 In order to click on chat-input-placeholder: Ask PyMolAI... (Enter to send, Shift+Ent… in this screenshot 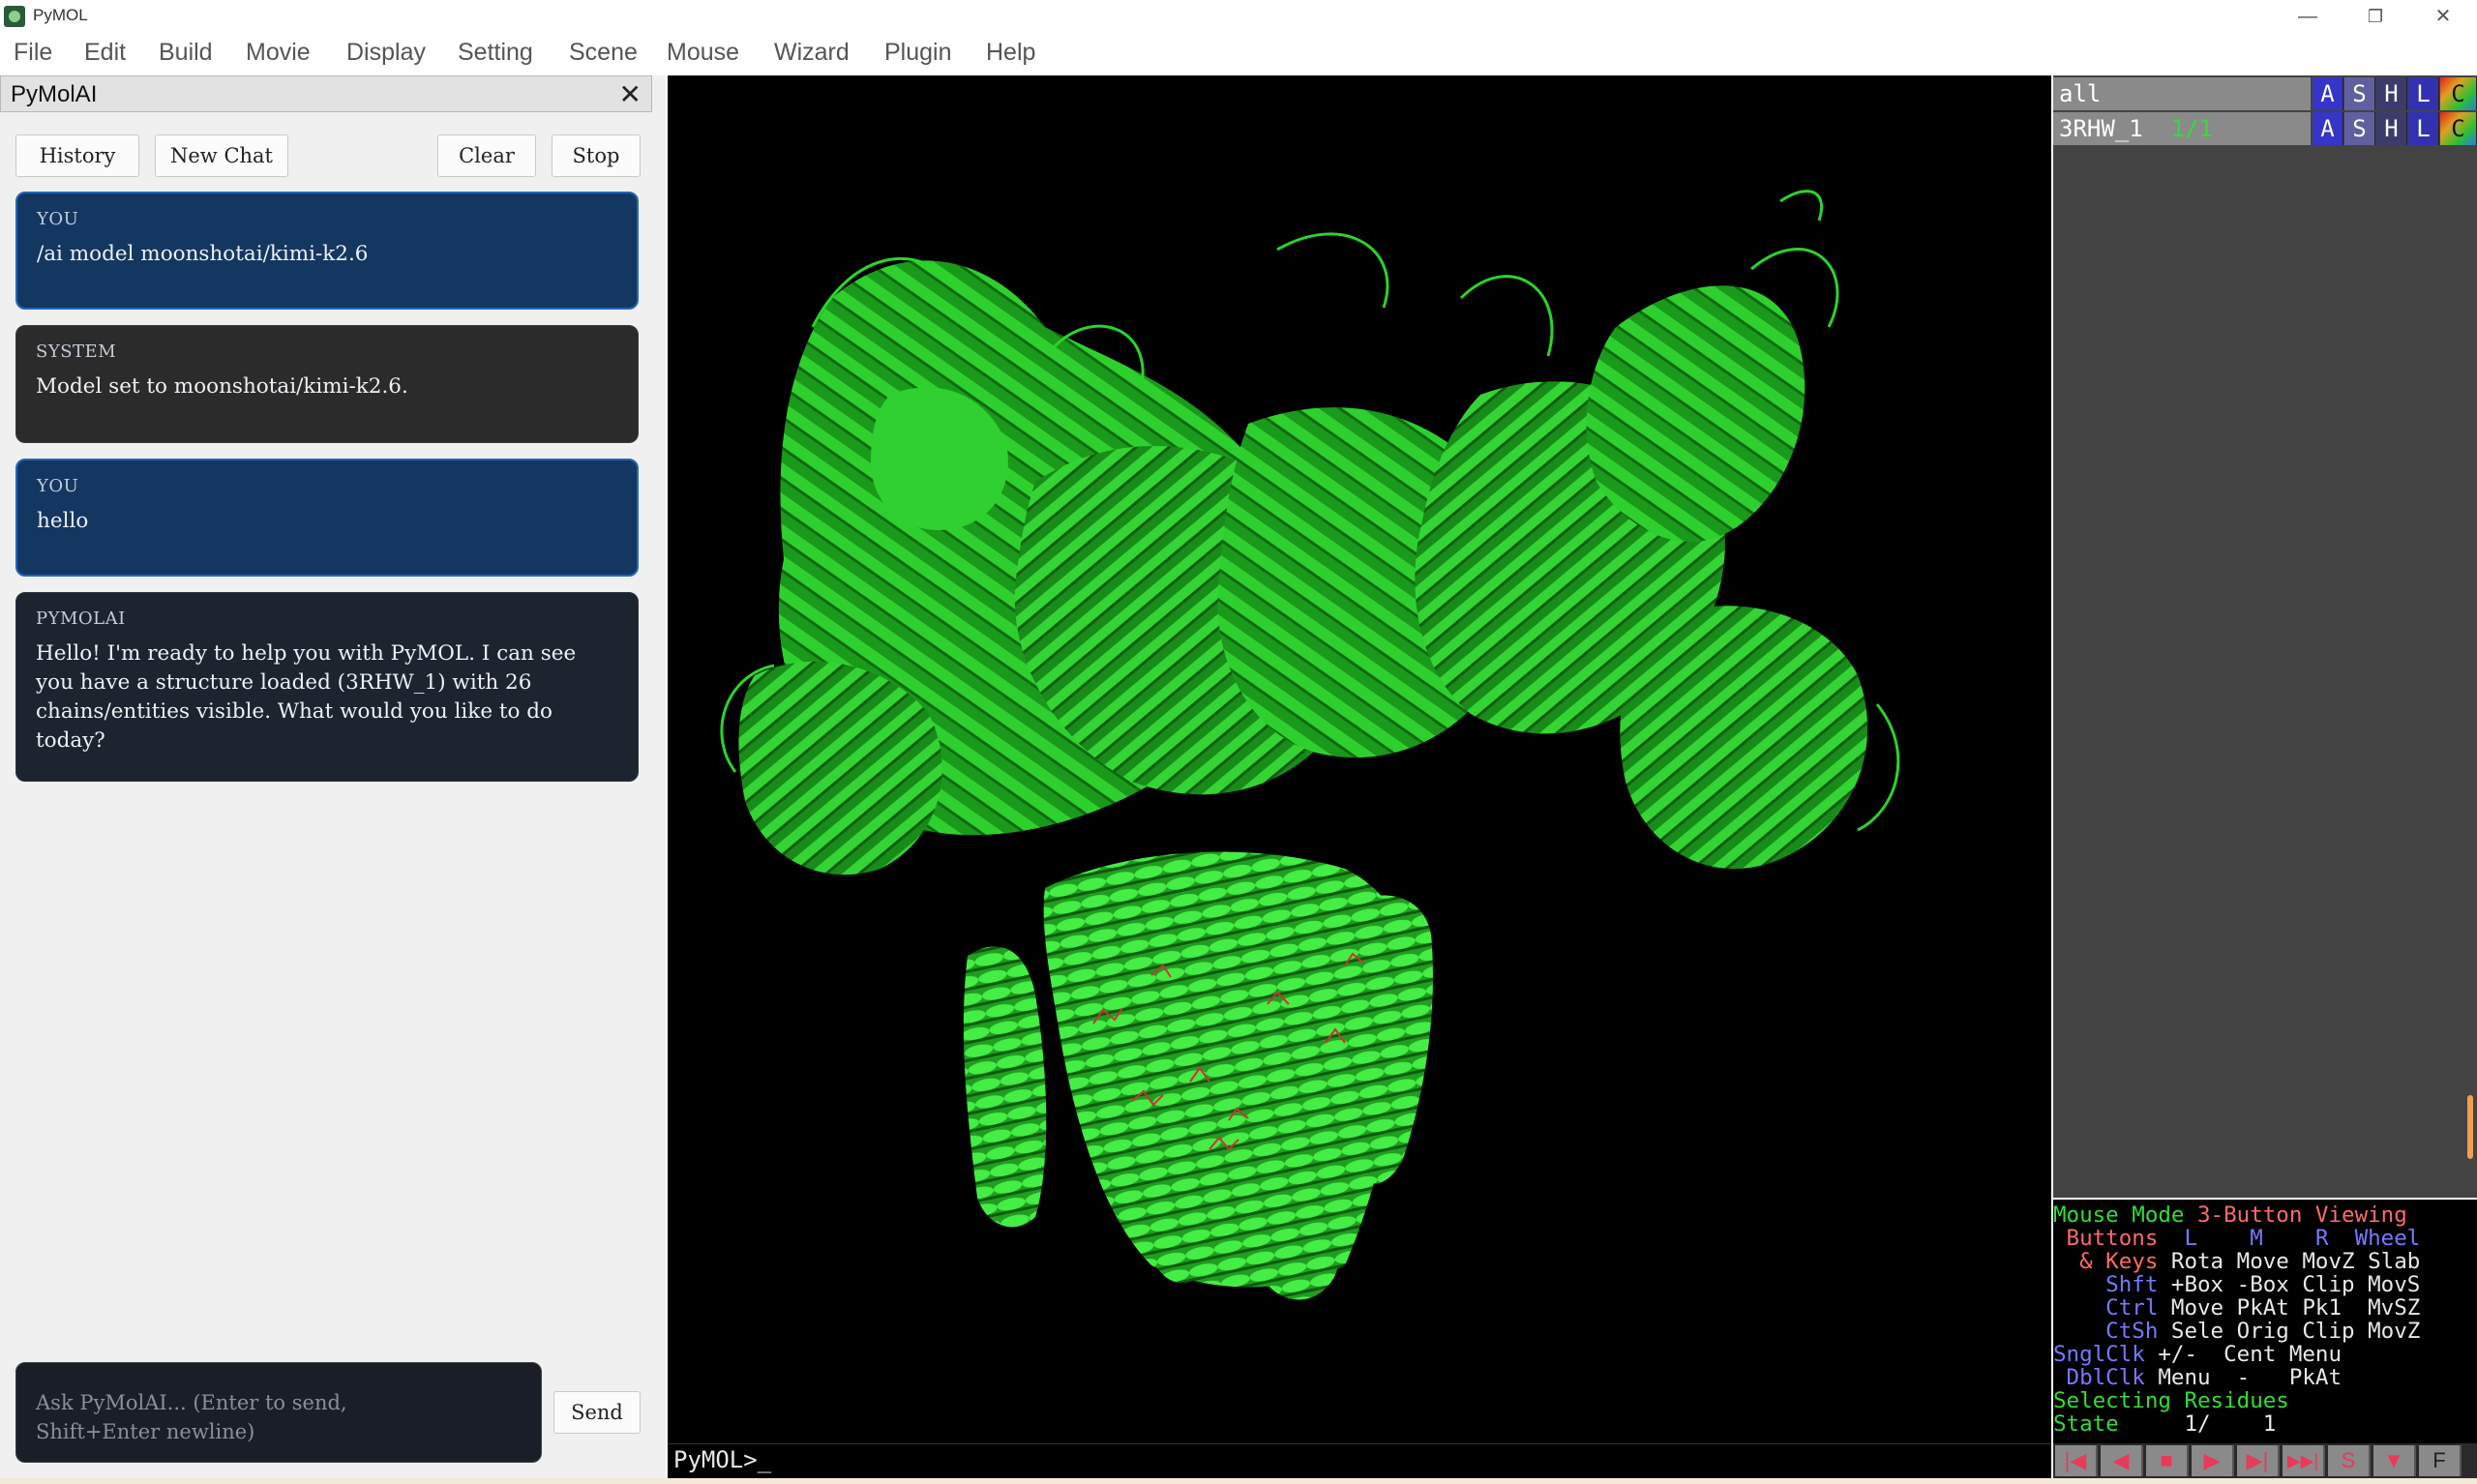, I will do `click(191, 1417)`.